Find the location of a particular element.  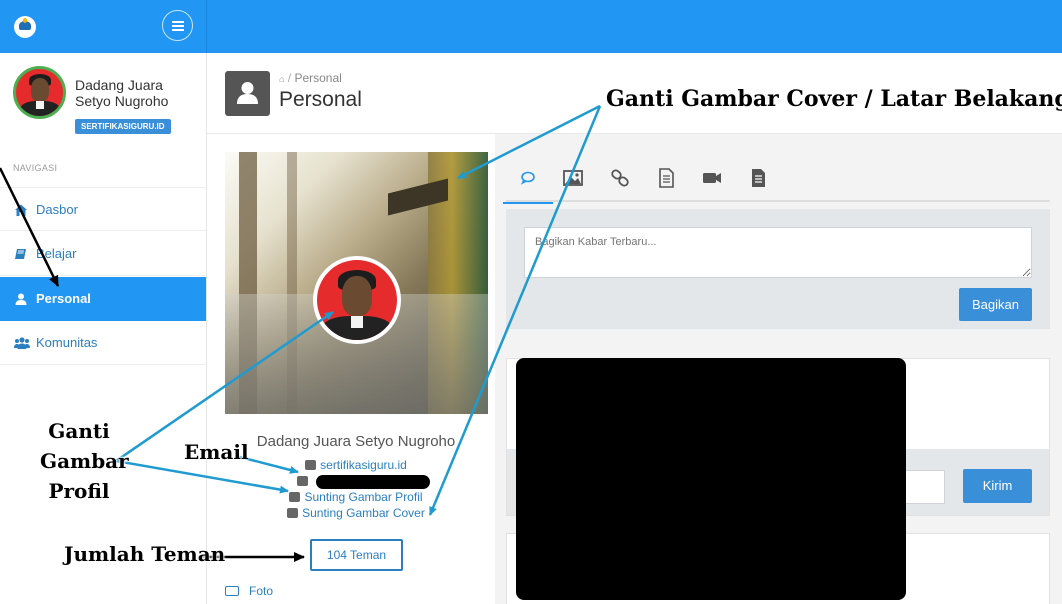

post-composer: Bagikan is located at coordinates (778, 269).